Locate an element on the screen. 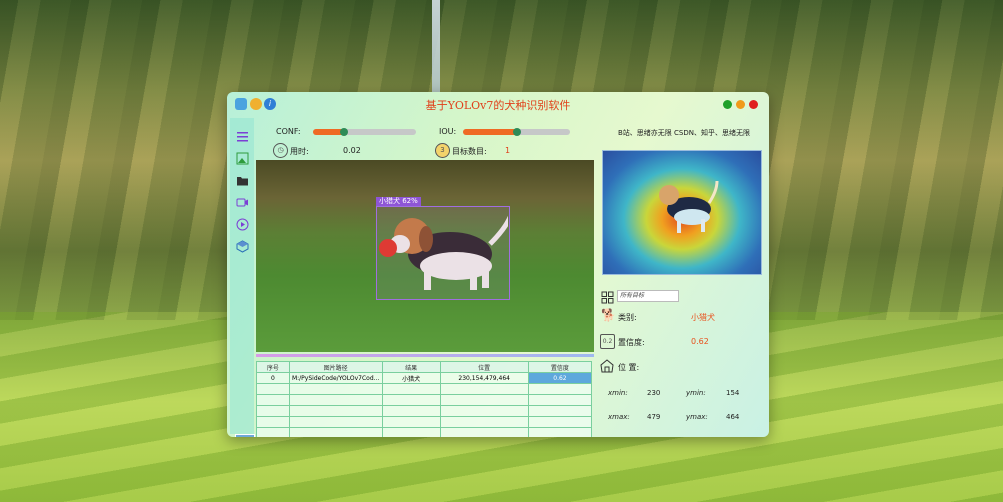  table-header-cell: 位置 is located at coordinates (484, 367).